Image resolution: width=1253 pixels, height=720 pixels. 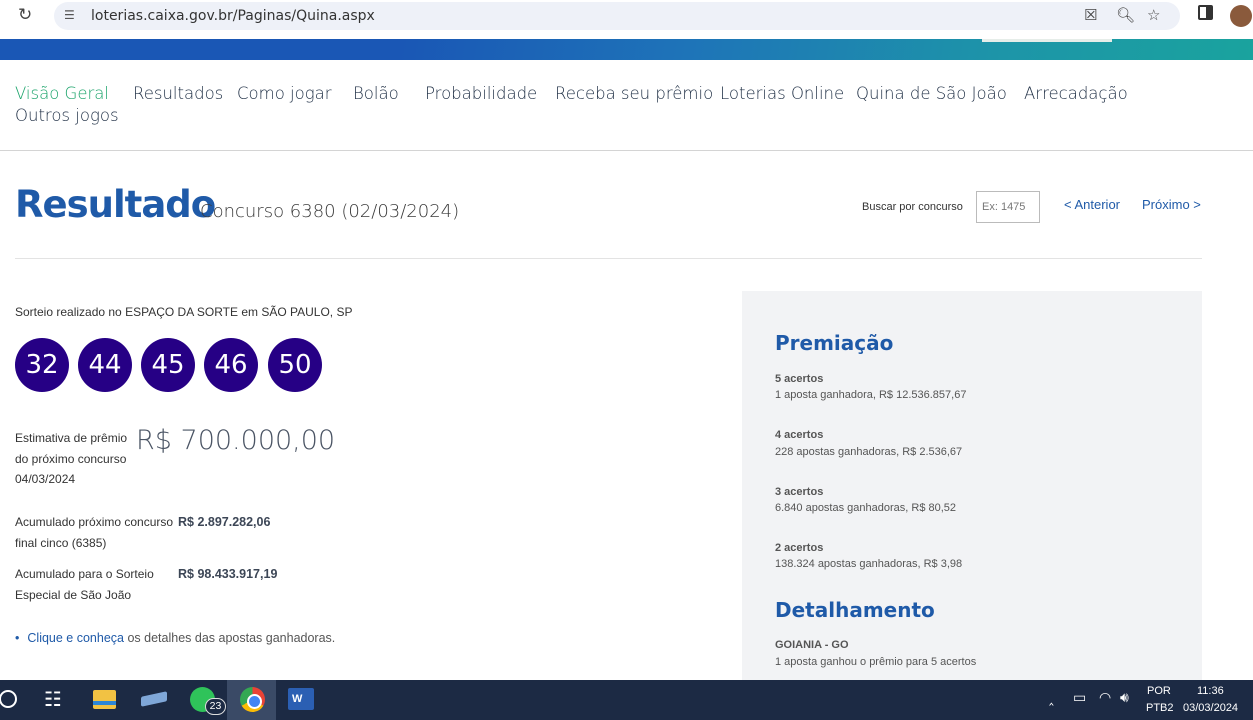 I want to click on profile-avatar, so click(x=1241, y=16).